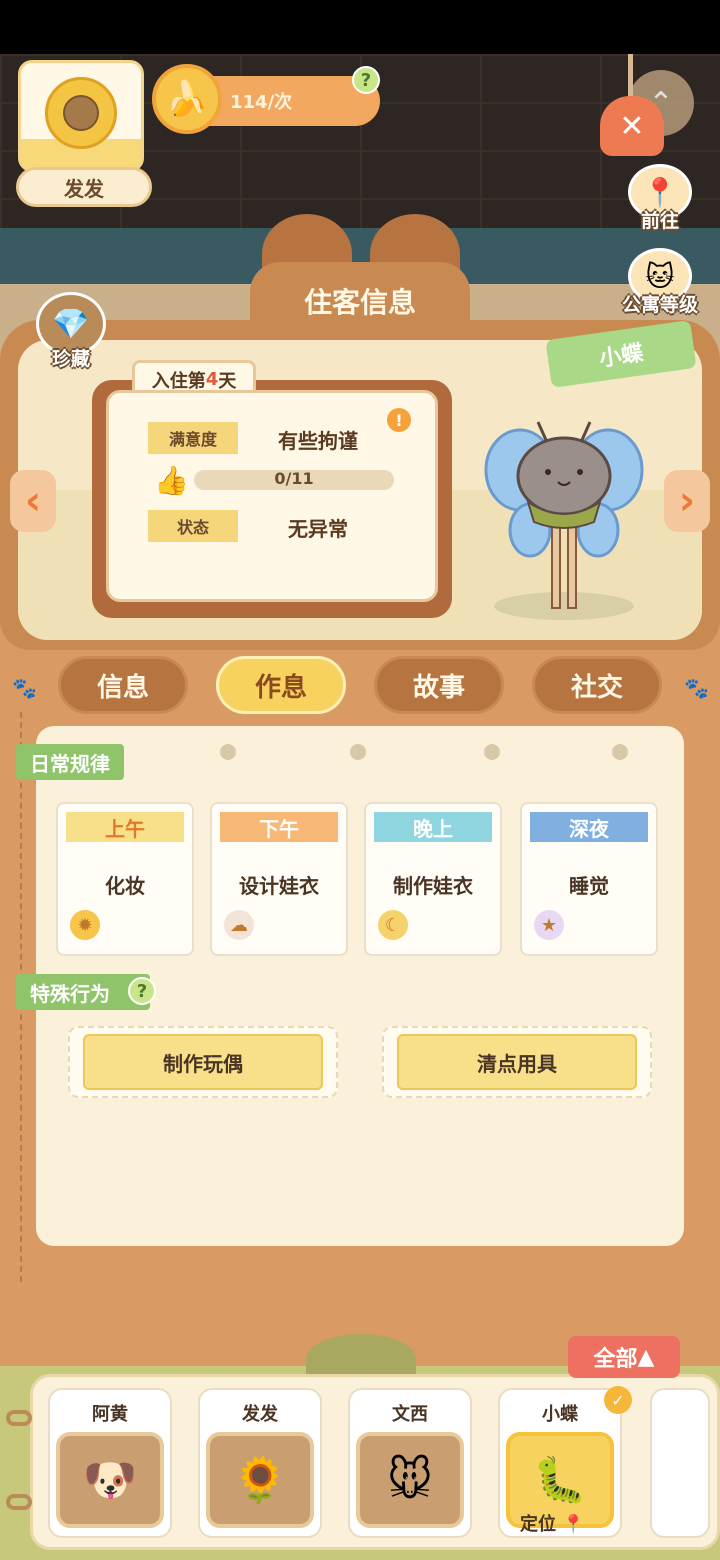  What do you see at coordinates (70, 359) in the screenshot?
I see `treasure-label: 珍藏` at bounding box center [70, 359].